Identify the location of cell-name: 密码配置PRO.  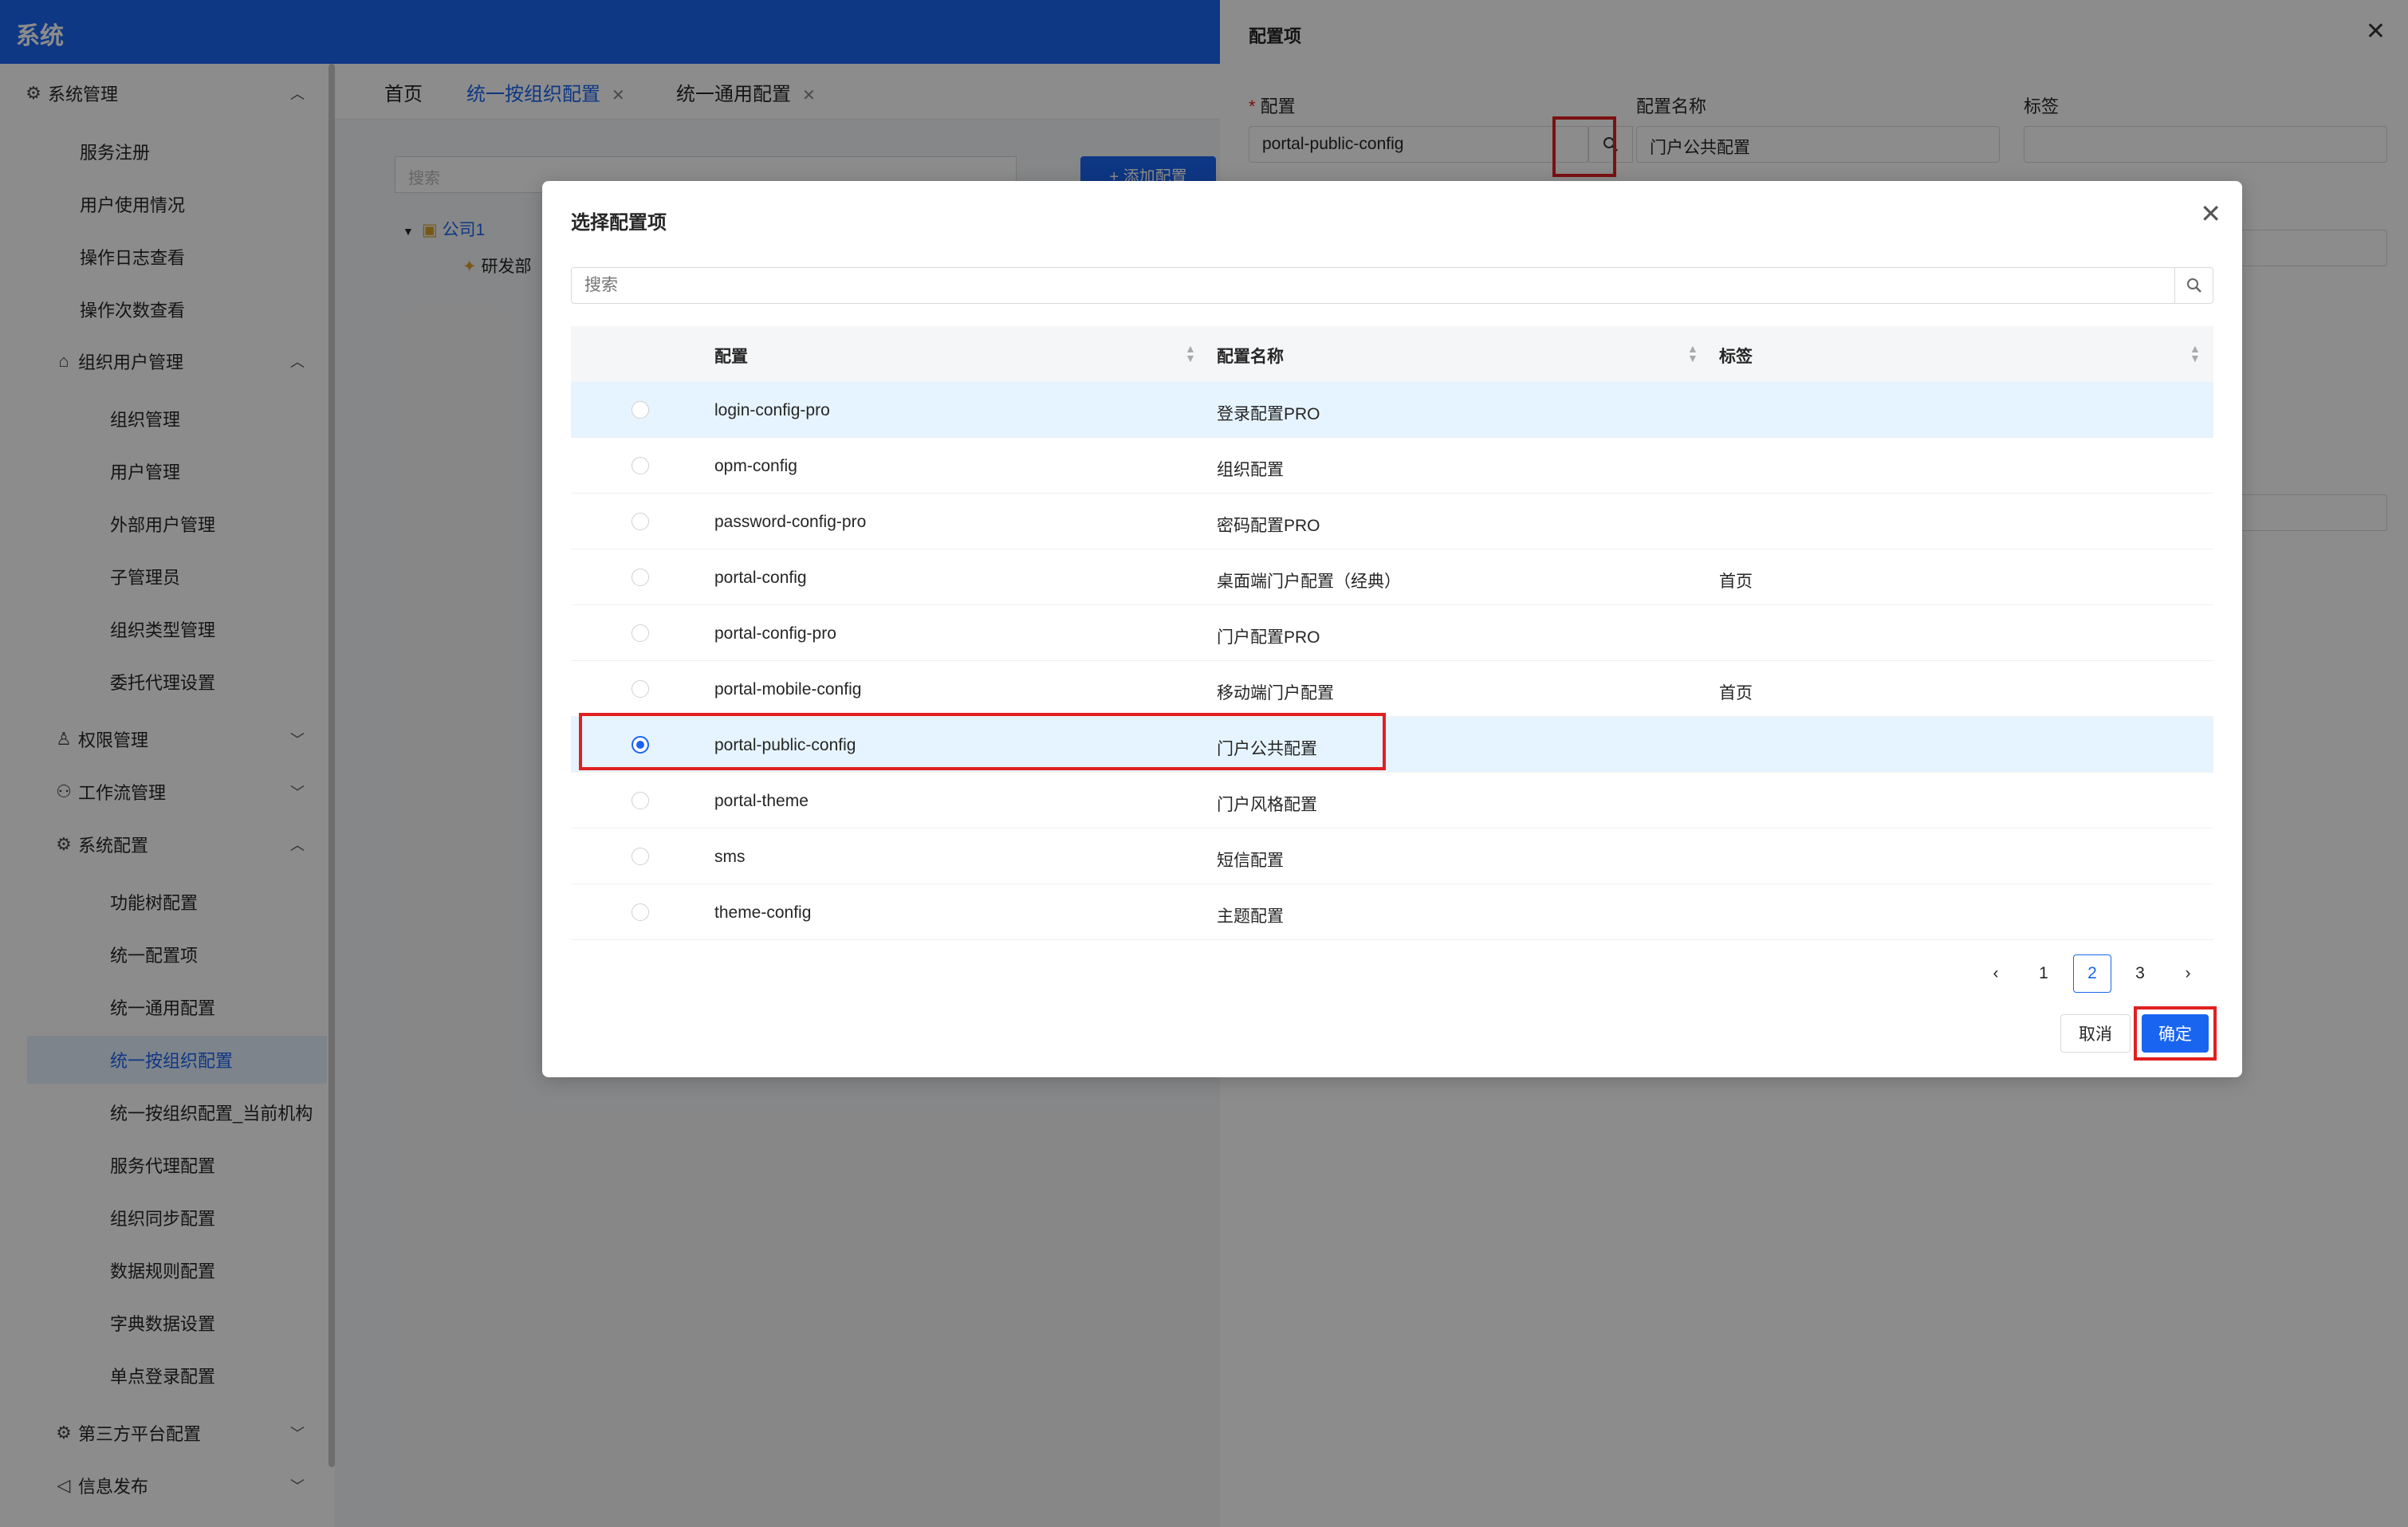
(1268, 526).